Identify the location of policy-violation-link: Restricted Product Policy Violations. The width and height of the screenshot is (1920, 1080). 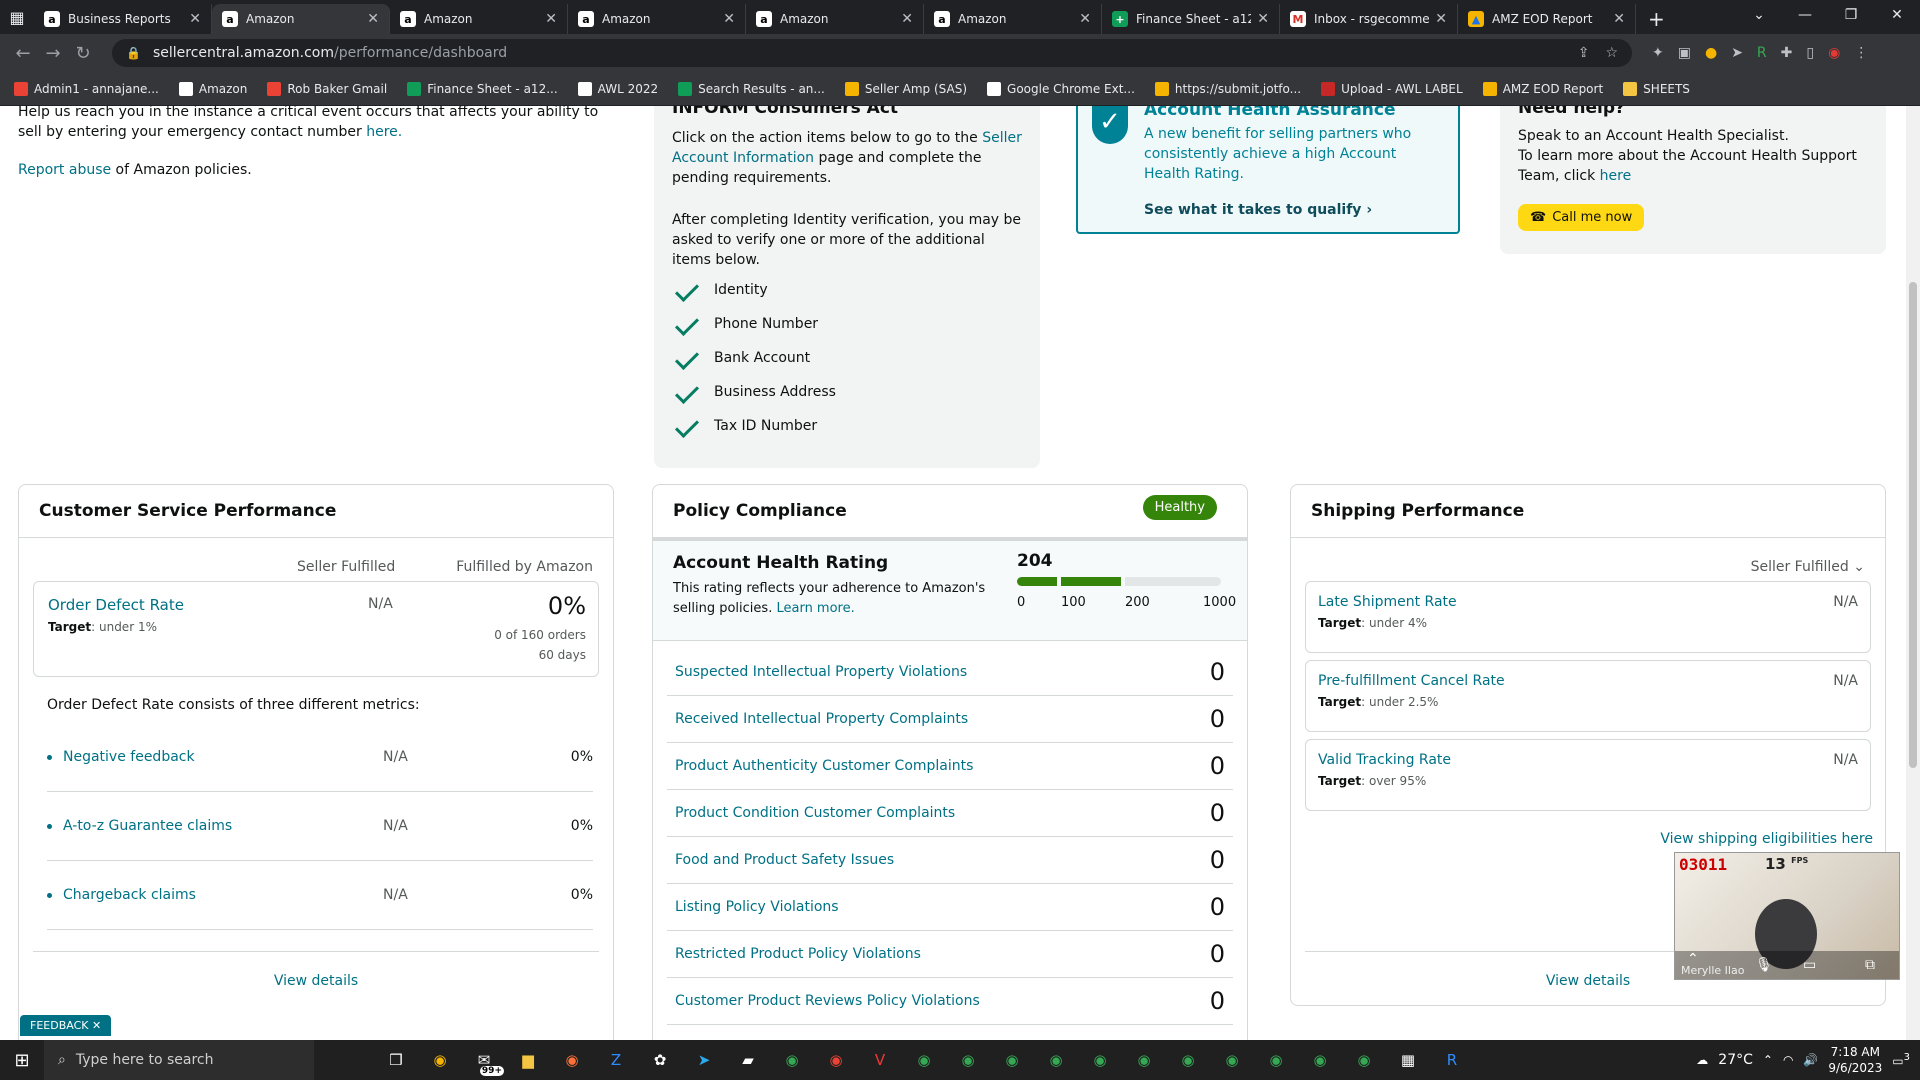
(798, 954).